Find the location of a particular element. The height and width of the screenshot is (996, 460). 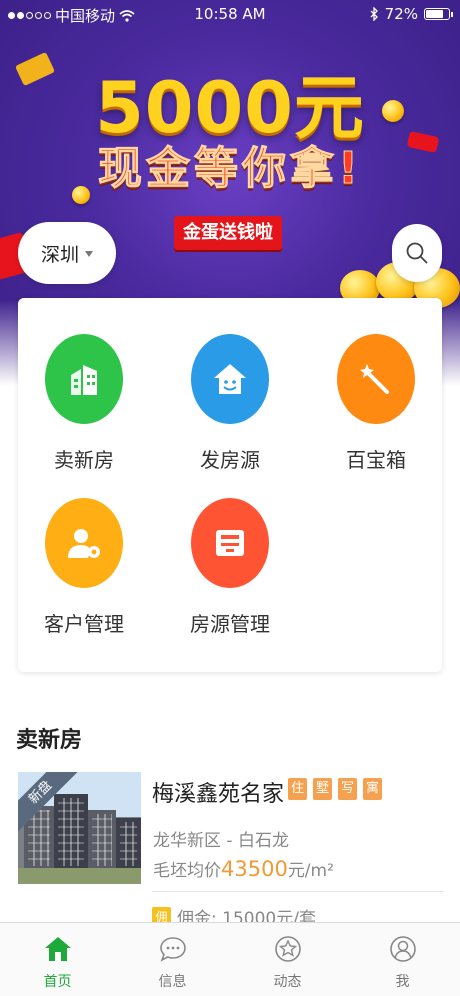

divider is located at coordinates (298, 891).